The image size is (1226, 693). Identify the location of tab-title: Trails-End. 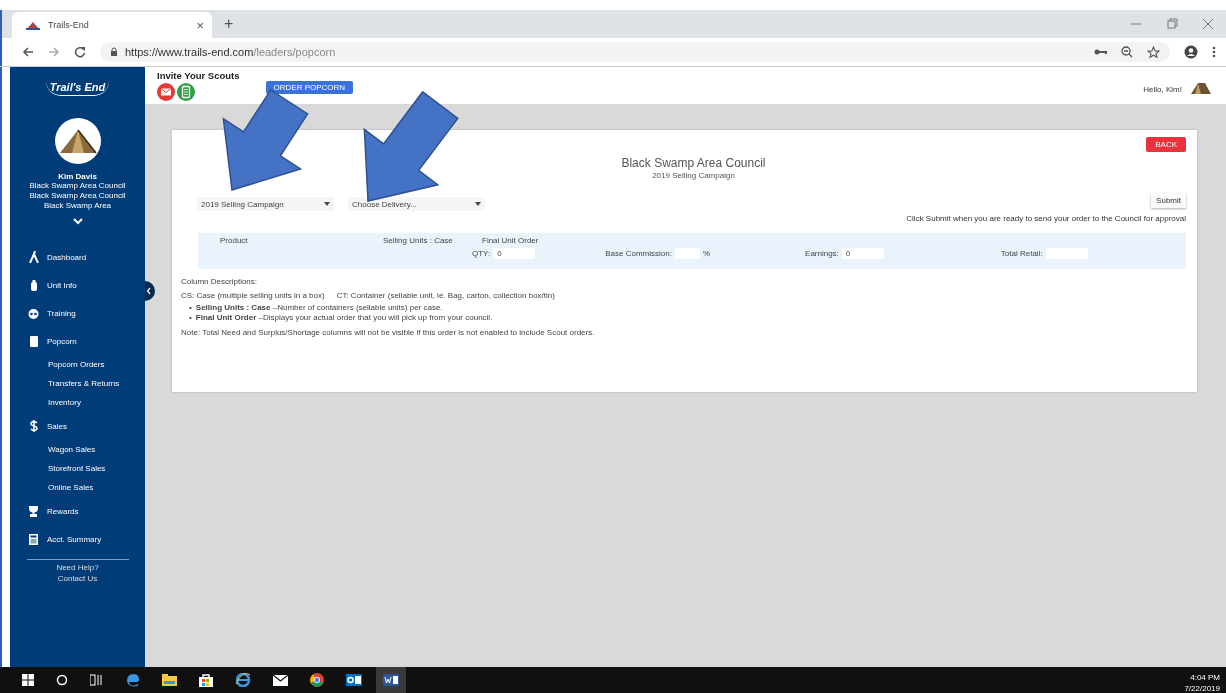
(69, 25).